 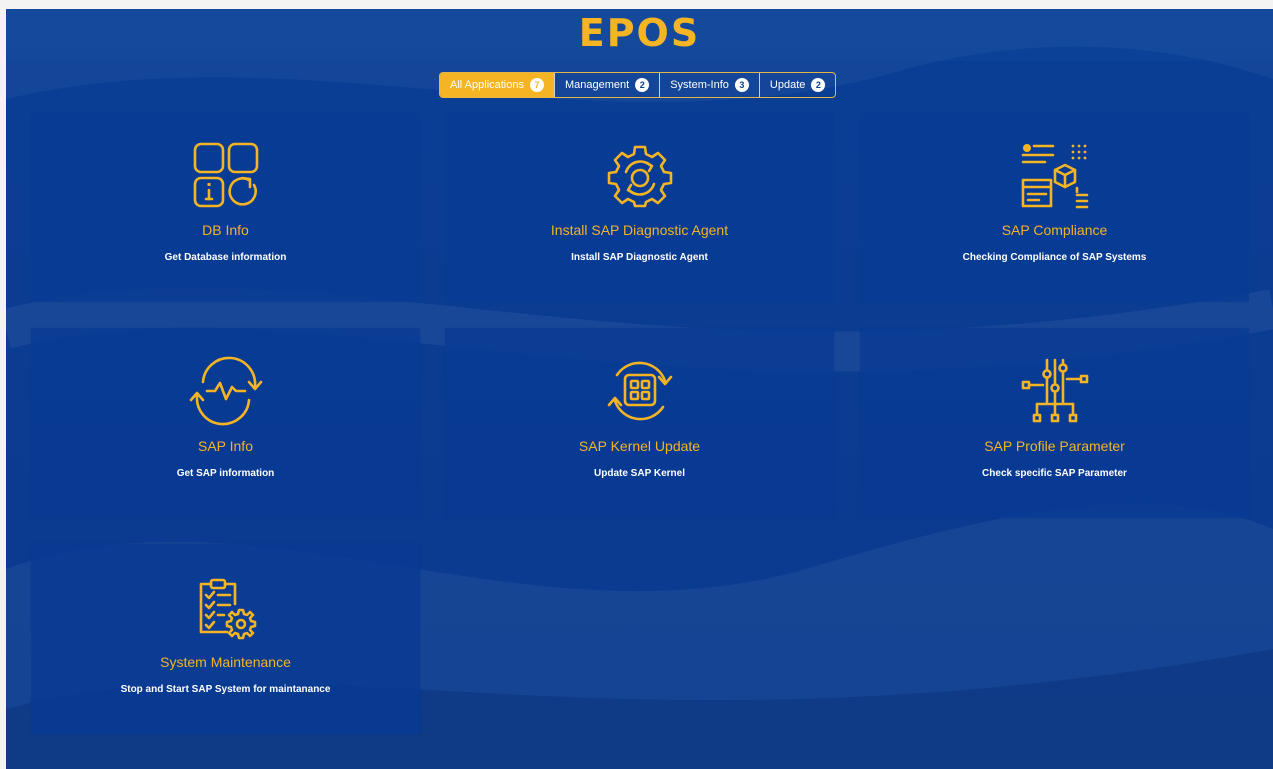 I want to click on card-title: SAP Info, so click(x=225, y=446).